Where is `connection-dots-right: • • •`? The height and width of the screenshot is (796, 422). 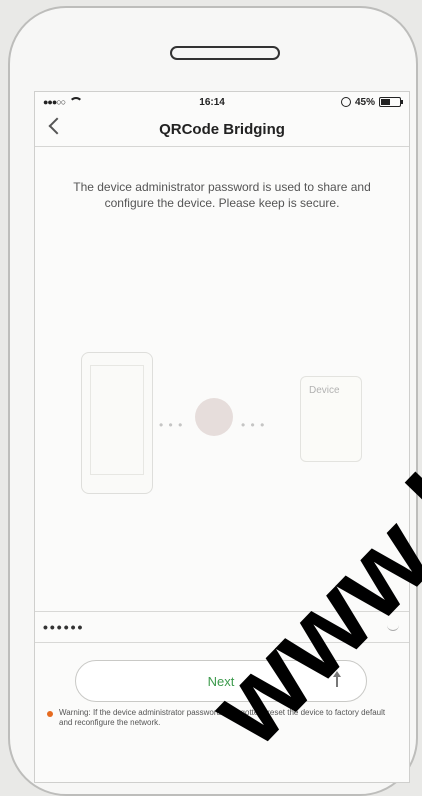
connection-dots-right: • • • is located at coordinates (253, 425).